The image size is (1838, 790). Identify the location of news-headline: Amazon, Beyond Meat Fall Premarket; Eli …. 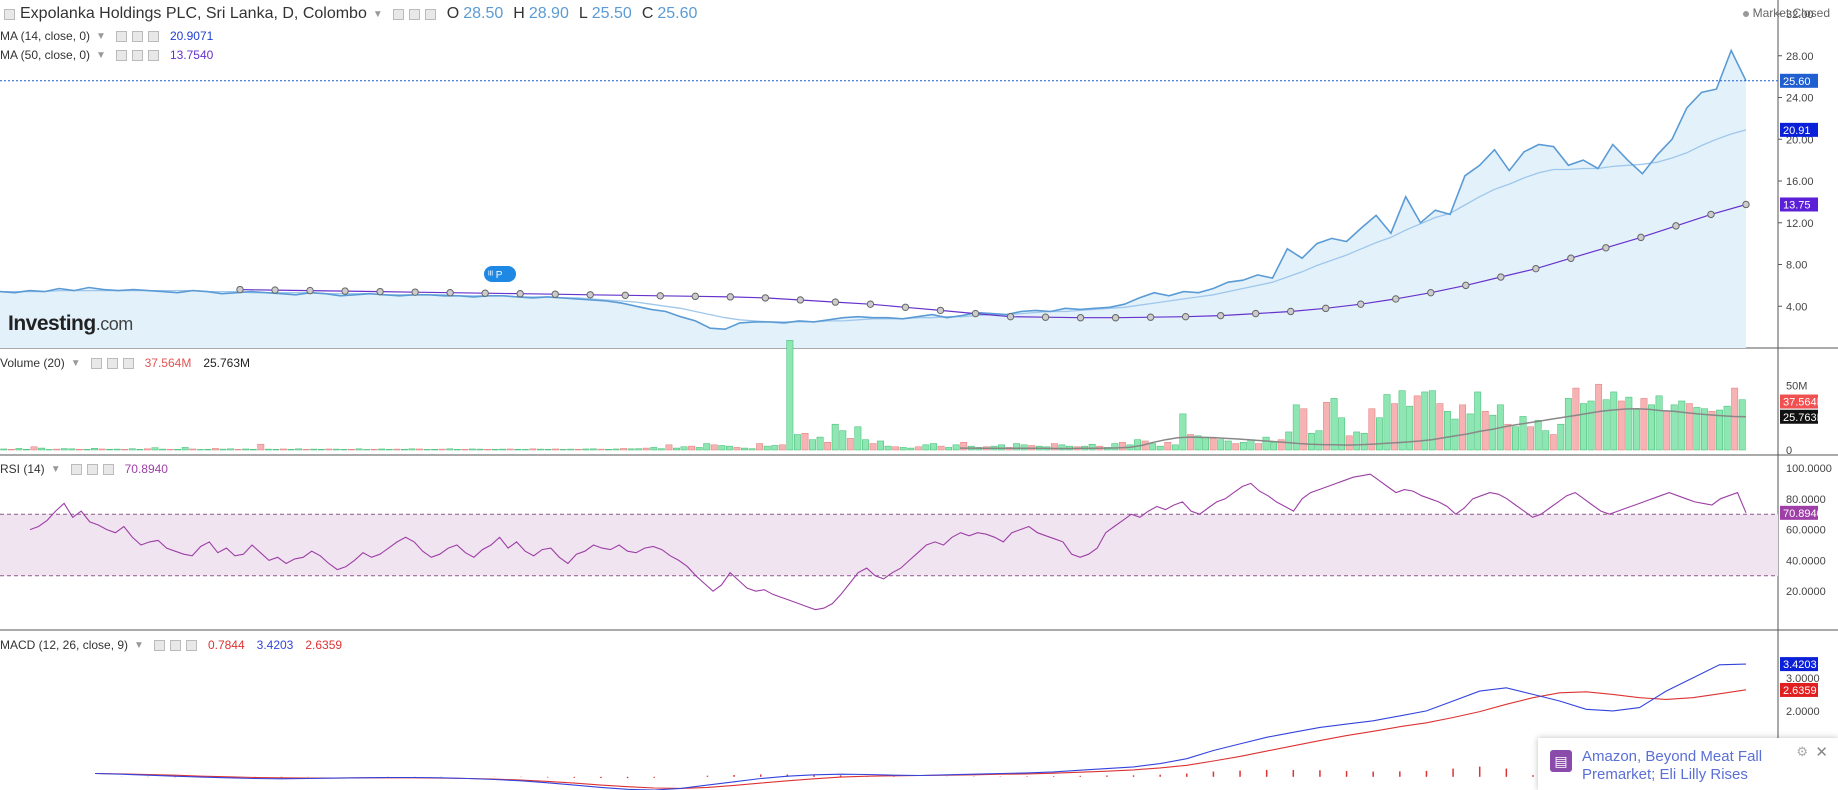
(1682, 766).